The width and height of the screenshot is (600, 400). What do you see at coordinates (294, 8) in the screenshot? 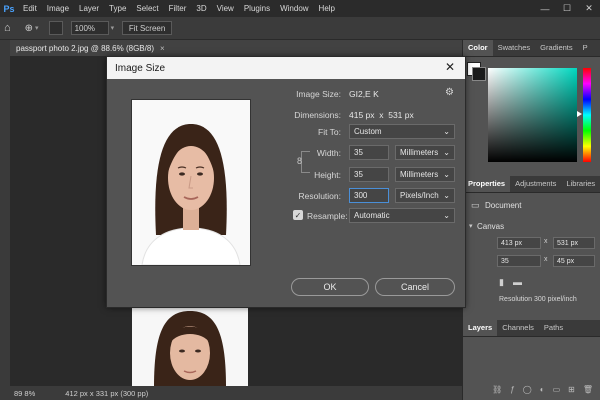
I see `menu-window: Window` at bounding box center [294, 8].